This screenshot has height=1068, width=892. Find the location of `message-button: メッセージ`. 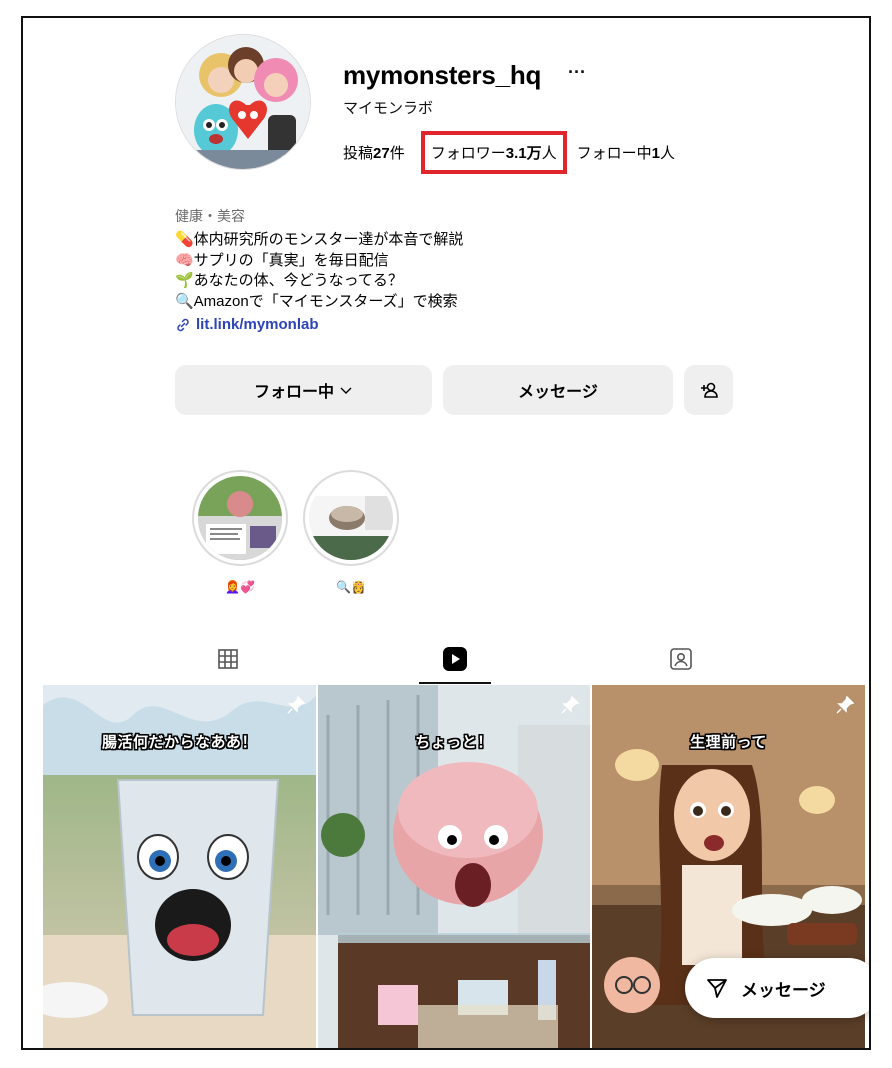

message-button: メッセージ is located at coordinates (558, 390).